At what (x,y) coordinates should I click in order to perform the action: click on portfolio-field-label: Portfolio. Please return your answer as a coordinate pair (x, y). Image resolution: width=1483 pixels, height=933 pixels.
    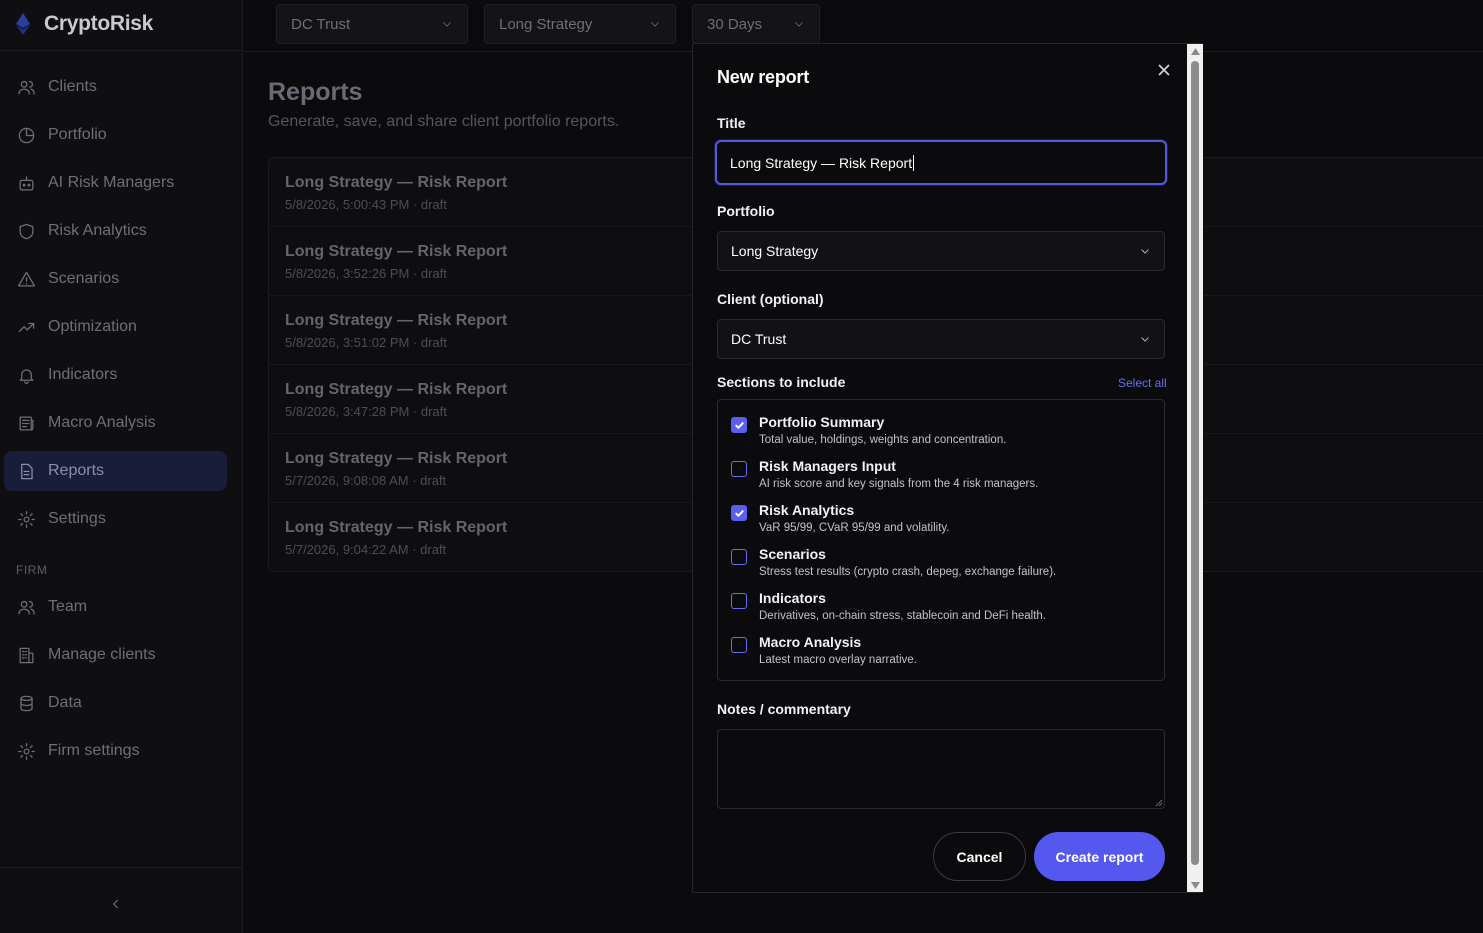
    Looking at the image, I should click on (746, 211).